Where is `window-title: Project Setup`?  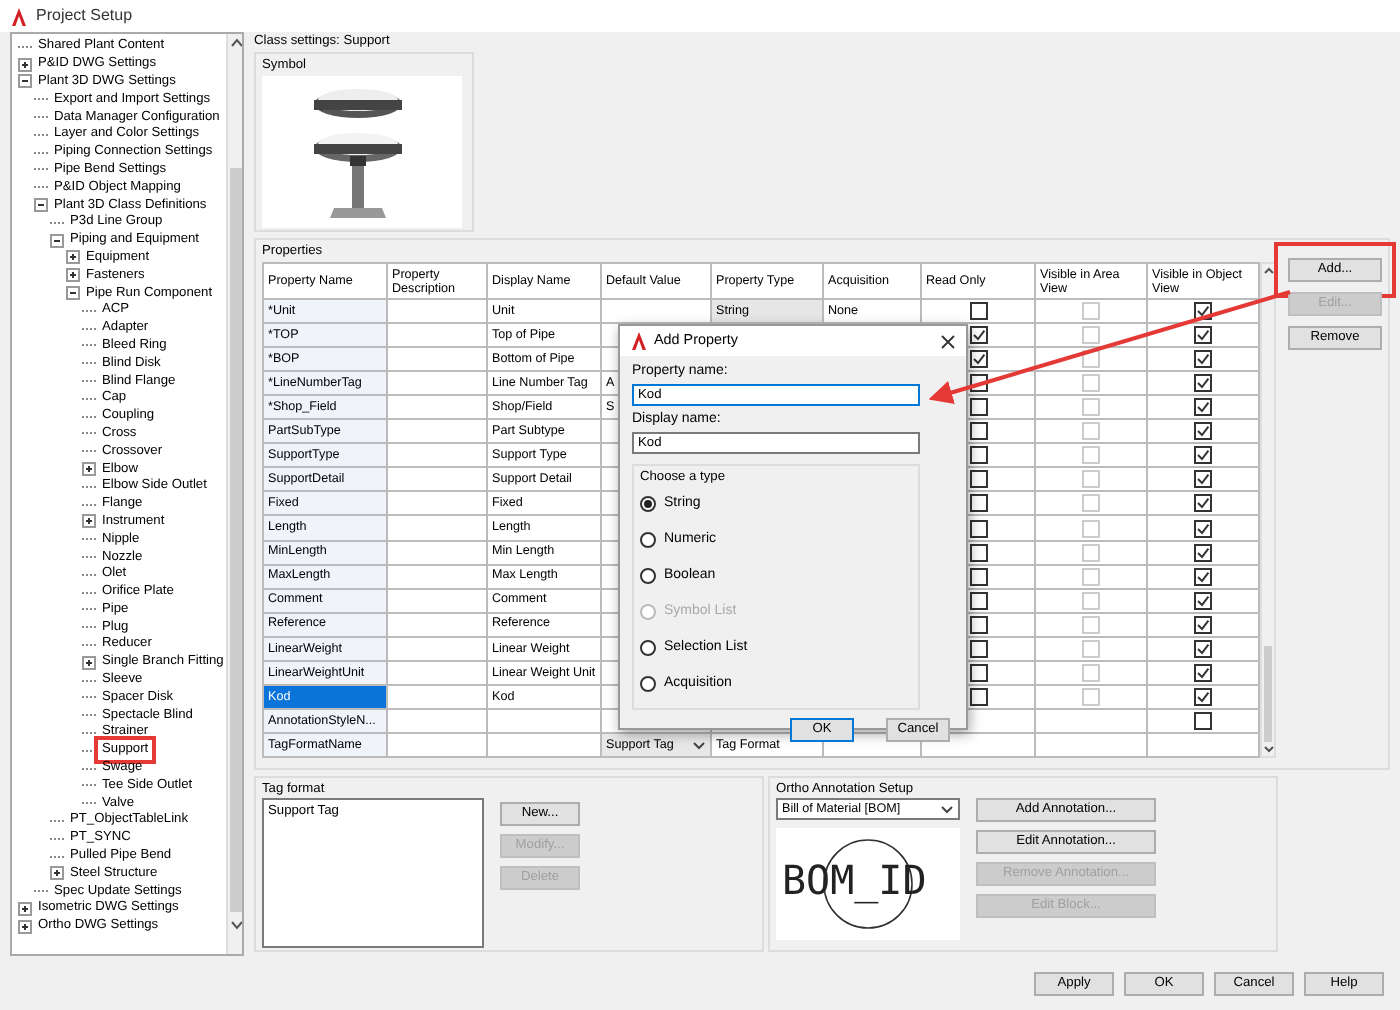 window-title: Project Setup is located at coordinates (84, 16).